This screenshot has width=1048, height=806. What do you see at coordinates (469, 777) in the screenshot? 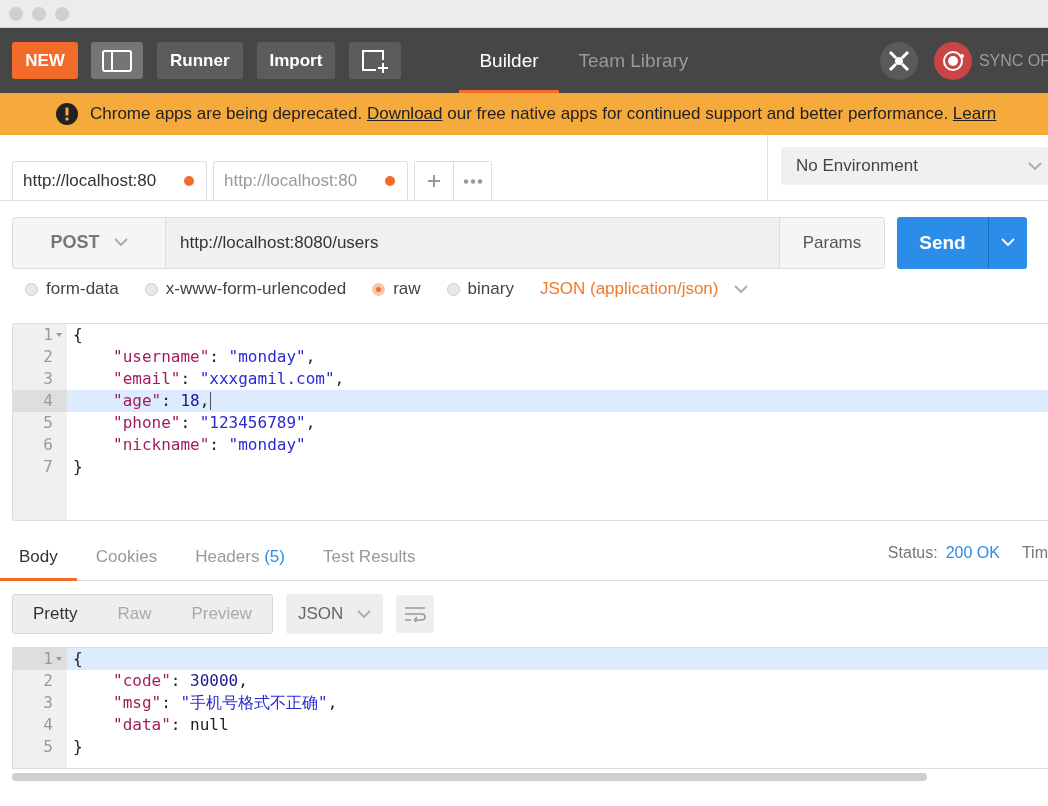
I see `scrollbar` at bounding box center [469, 777].